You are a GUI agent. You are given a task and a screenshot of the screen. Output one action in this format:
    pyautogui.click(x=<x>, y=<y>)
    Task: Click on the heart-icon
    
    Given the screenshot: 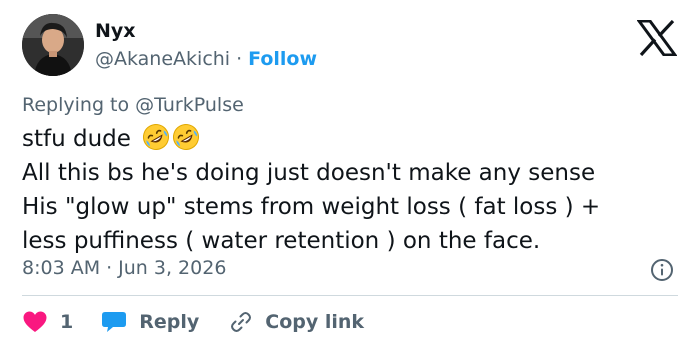 What is the action you would take?
    pyautogui.click(x=35, y=321)
    